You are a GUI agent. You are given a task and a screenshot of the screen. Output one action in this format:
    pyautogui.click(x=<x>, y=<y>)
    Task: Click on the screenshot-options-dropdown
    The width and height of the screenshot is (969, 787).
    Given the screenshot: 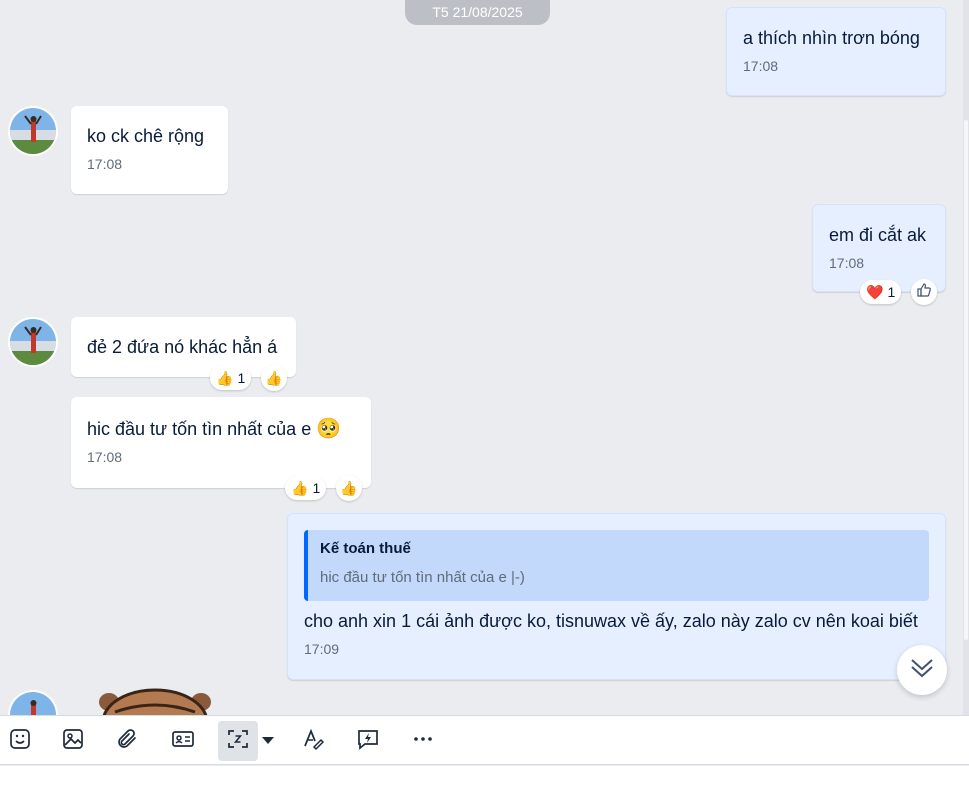 What is the action you would take?
    pyautogui.click(x=268, y=741)
    